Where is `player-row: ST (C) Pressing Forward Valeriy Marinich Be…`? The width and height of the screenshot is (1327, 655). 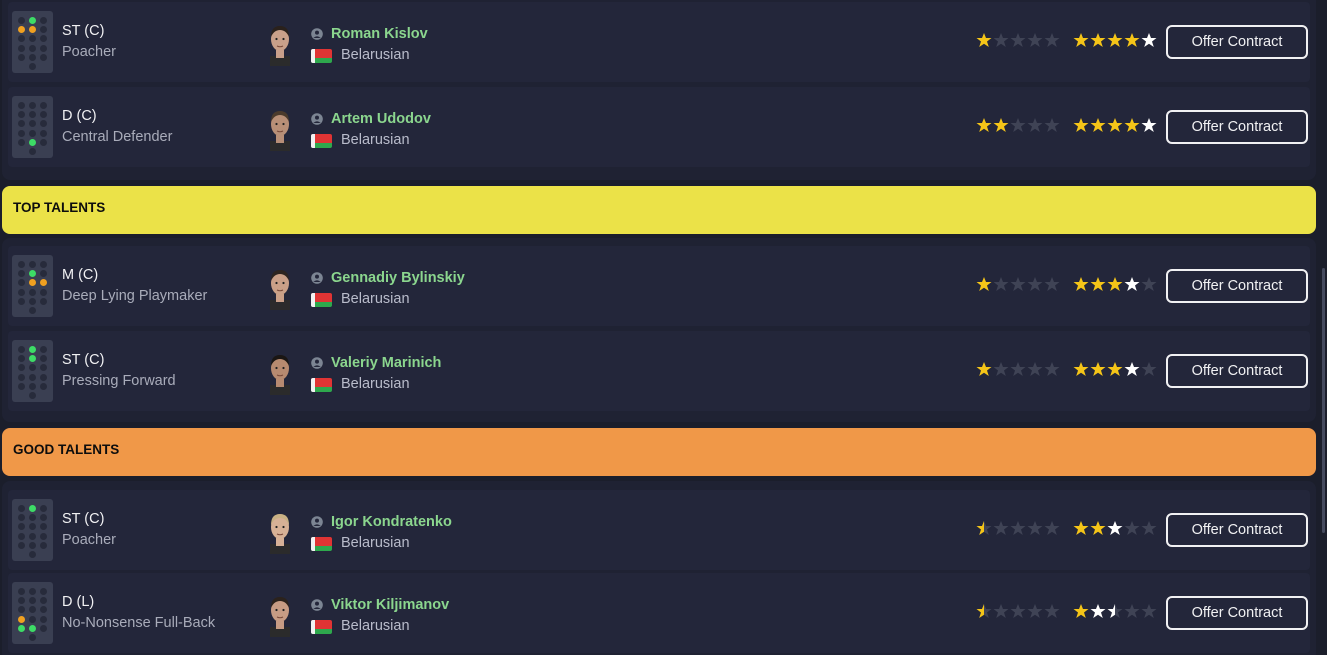
player-row: ST (C) Pressing Forward Valeriy Marinich Be… is located at coordinates (659, 371).